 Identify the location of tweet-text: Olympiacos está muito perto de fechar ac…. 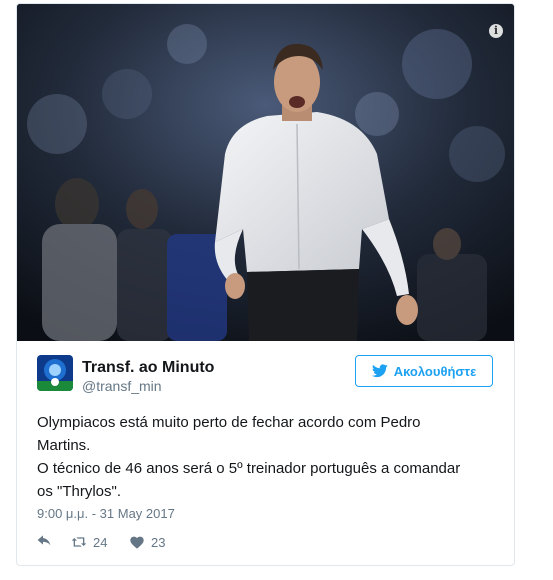
(267, 457).